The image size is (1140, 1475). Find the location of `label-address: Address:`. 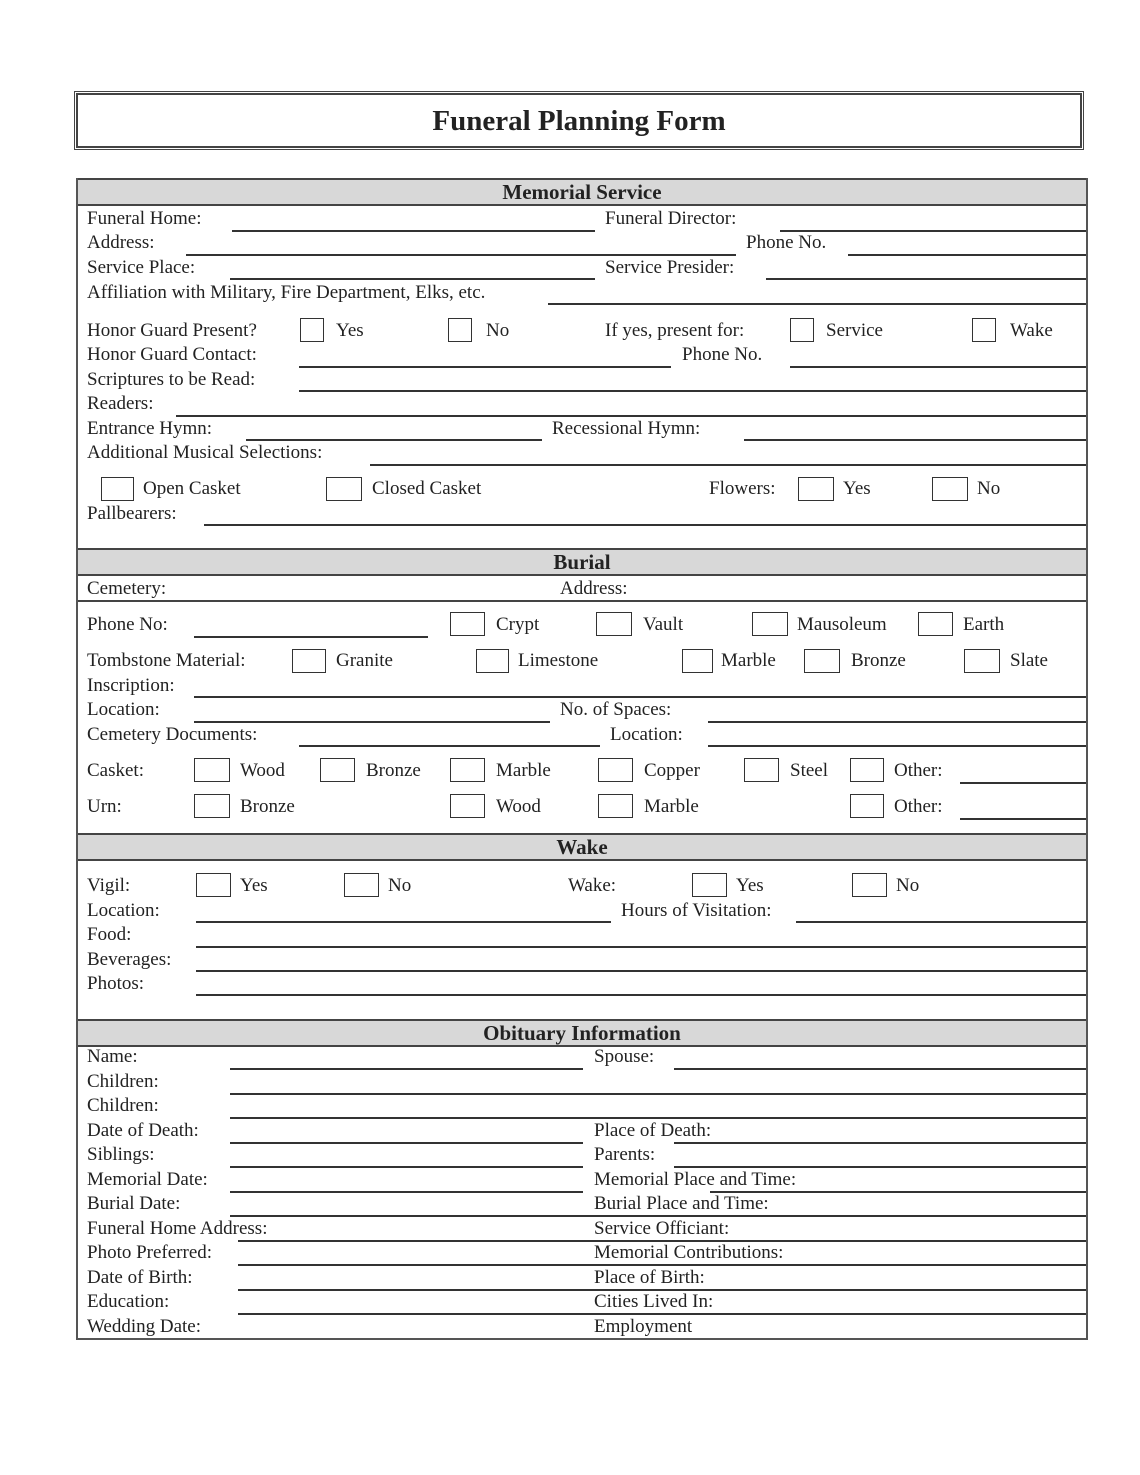

label-address: Address: is located at coordinates (121, 242).